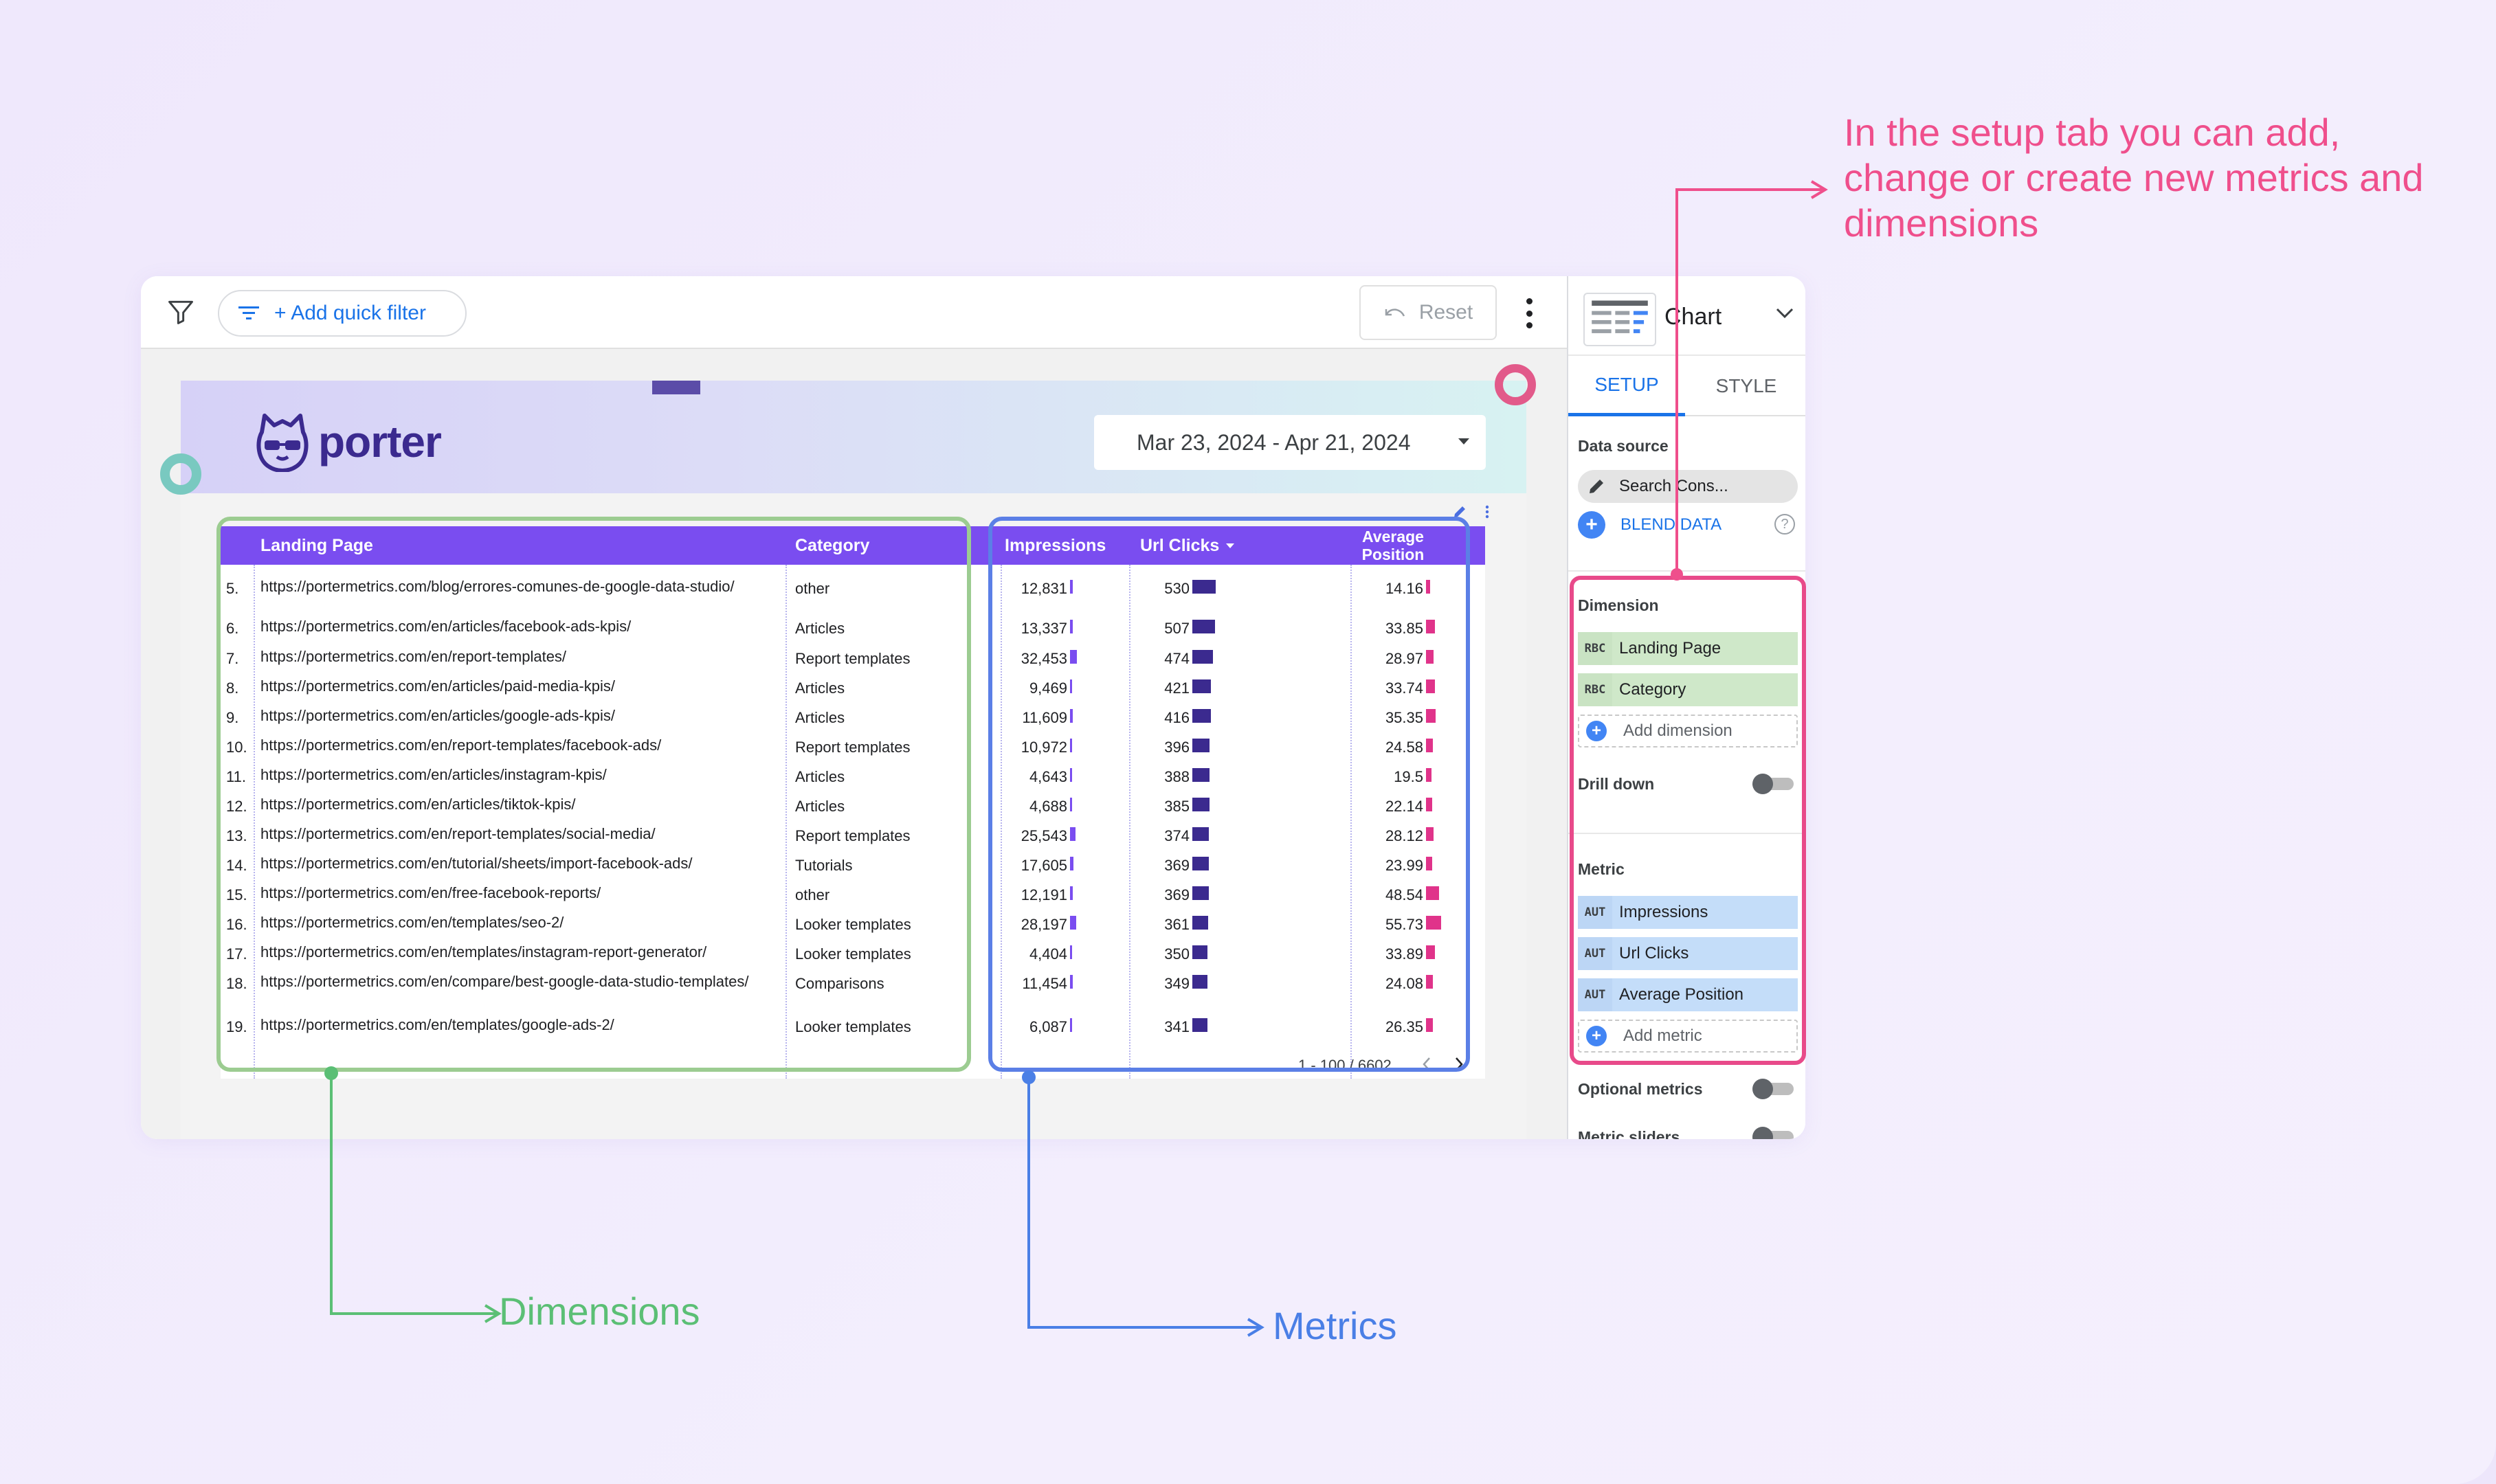  I want to click on more-vert-icon, so click(1487, 511).